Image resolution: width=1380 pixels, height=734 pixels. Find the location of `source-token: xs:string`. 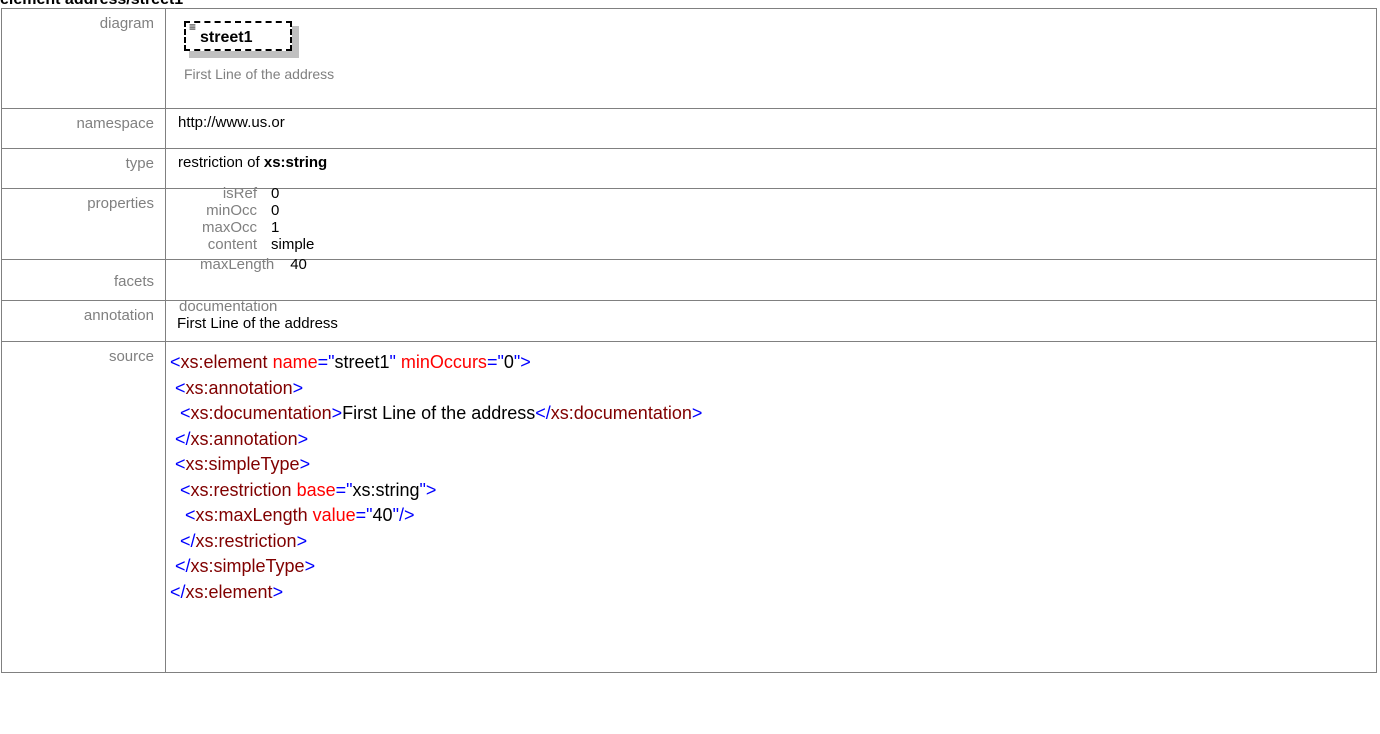

source-token: xs:string is located at coordinates (386, 489).